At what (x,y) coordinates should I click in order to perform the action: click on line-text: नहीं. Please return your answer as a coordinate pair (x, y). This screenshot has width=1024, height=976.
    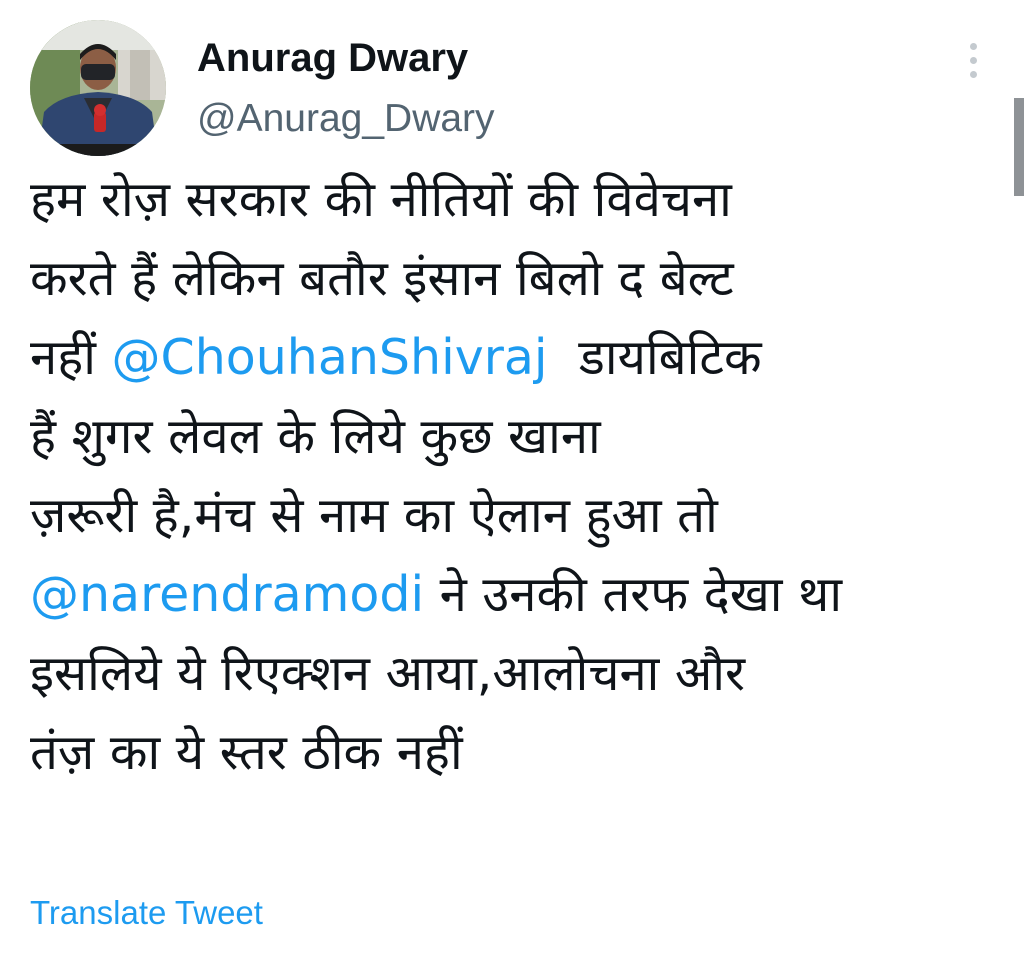
    Looking at the image, I should click on (71, 357).